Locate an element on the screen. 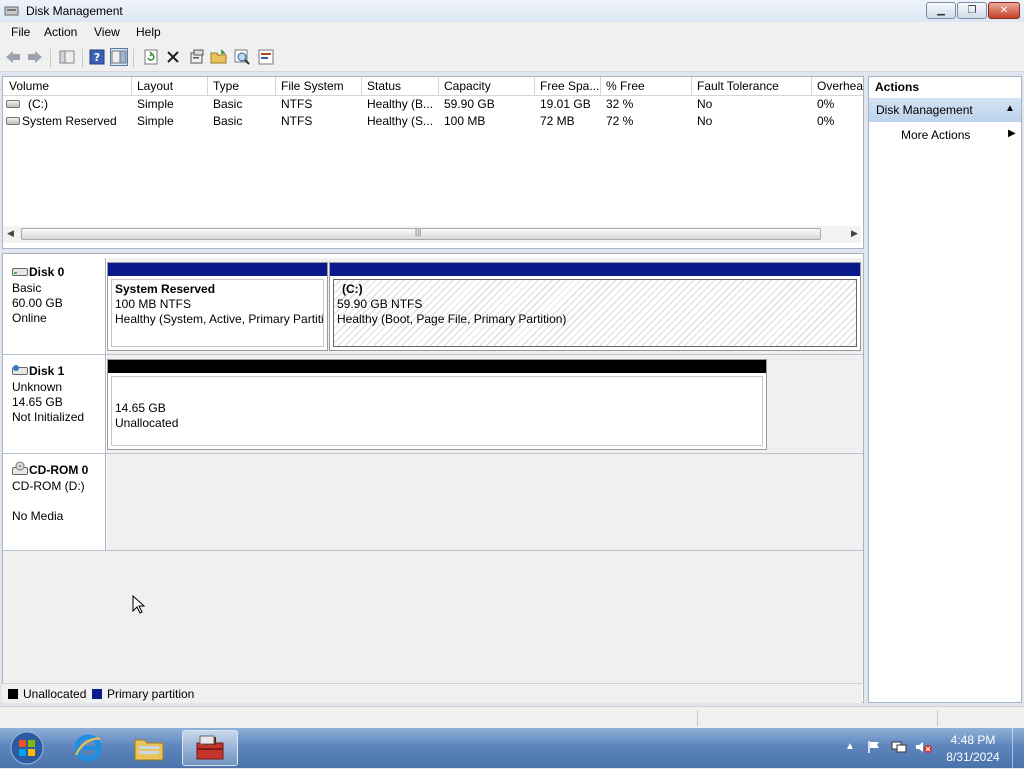 The image size is (1024, 769). disk-0-label: Disk 0 Basic 60.00 GB Online is located at coordinates (54, 306).